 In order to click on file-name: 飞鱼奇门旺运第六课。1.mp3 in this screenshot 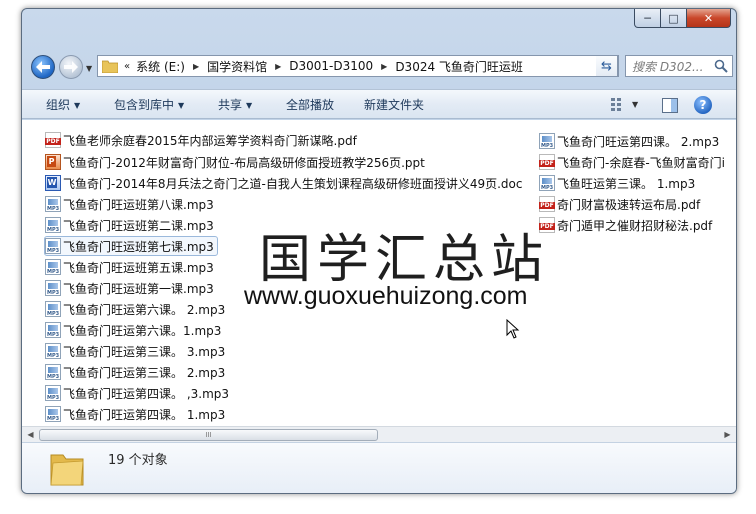, I will do `click(142, 330)`.